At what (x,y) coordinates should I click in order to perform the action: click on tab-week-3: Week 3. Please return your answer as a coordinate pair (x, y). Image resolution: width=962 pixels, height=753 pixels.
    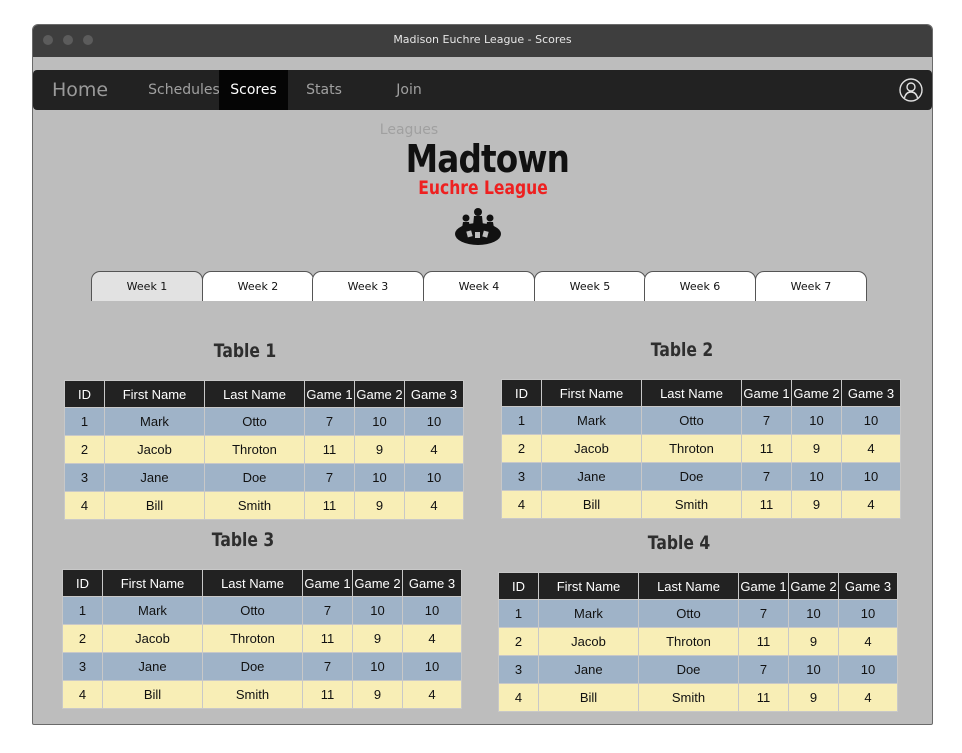
    Looking at the image, I should click on (368, 286).